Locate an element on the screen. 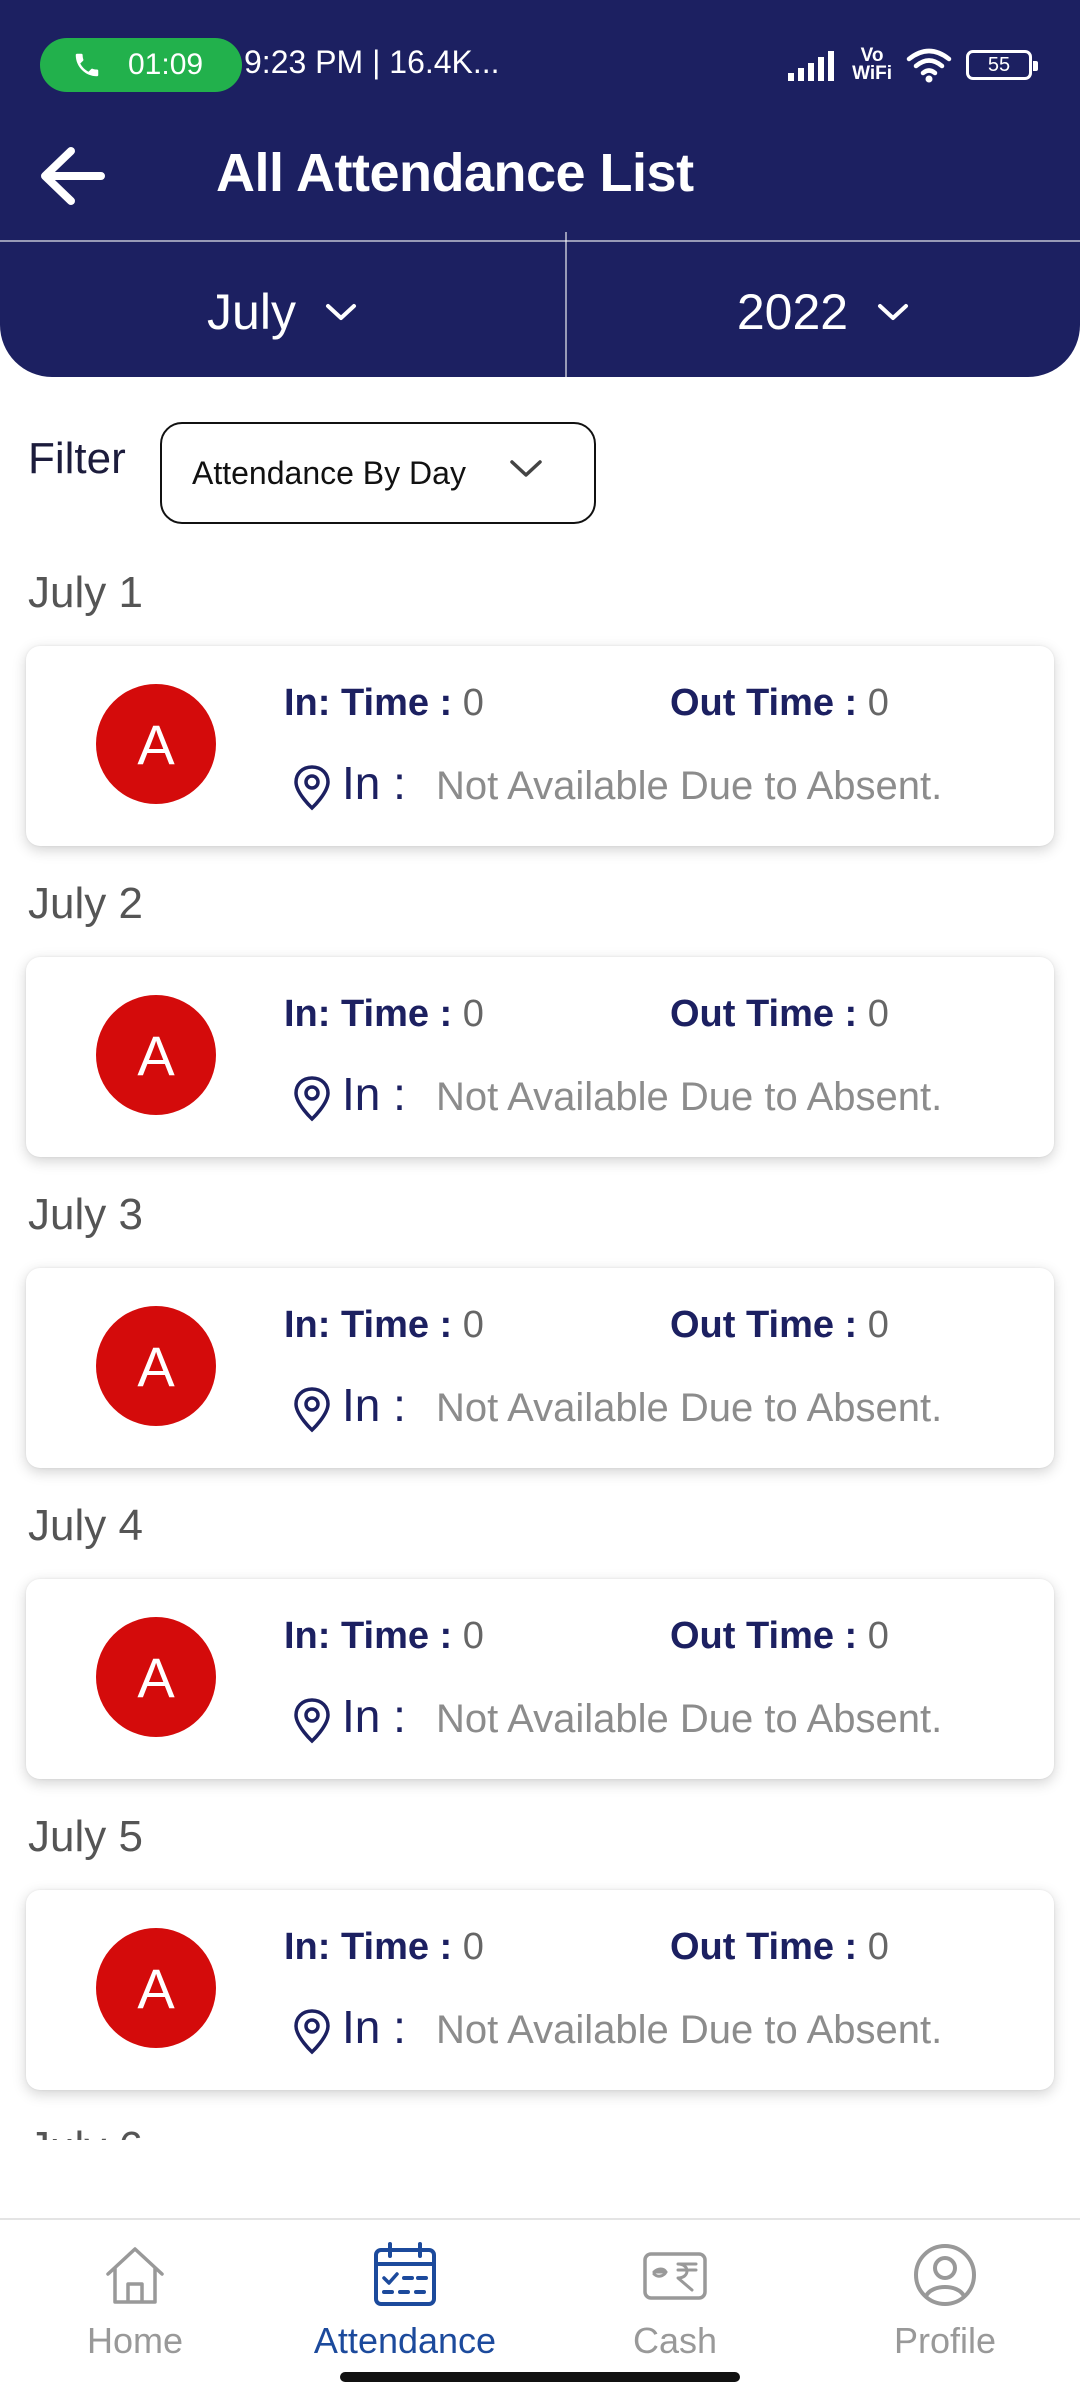  day-date: July 4 is located at coordinates (85, 1525).